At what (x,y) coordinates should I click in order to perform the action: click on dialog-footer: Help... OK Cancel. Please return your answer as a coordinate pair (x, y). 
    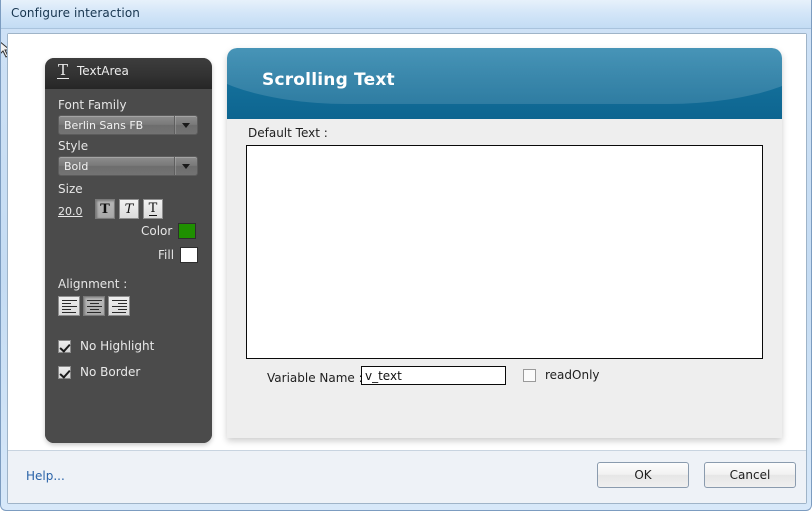
    Looking at the image, I should click on (407, 476).